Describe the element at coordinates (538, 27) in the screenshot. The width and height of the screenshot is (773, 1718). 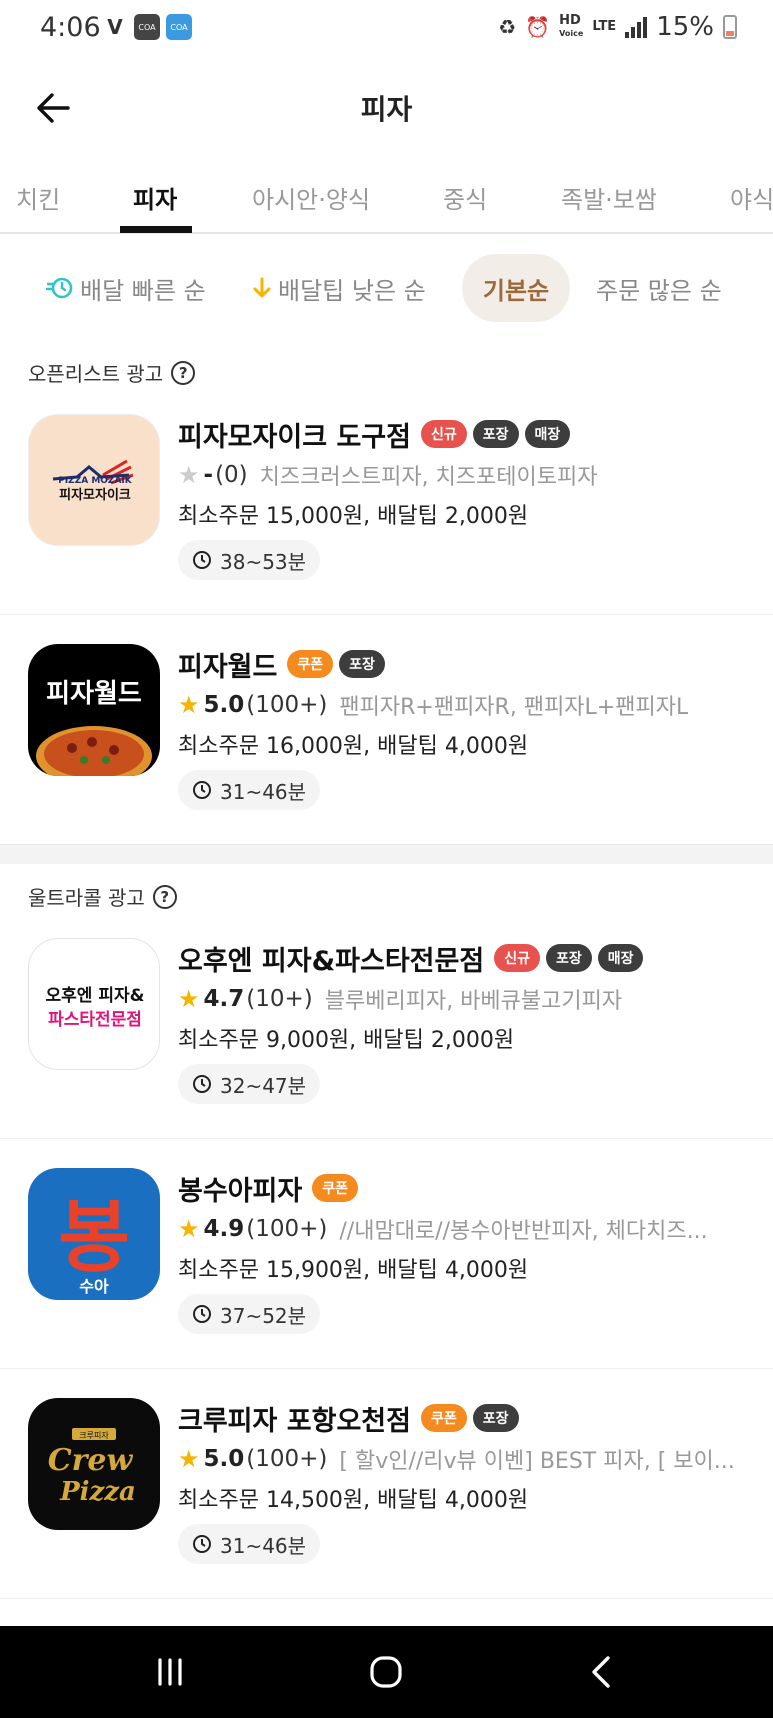
I see `alarm-icon: ⏰` at that location.